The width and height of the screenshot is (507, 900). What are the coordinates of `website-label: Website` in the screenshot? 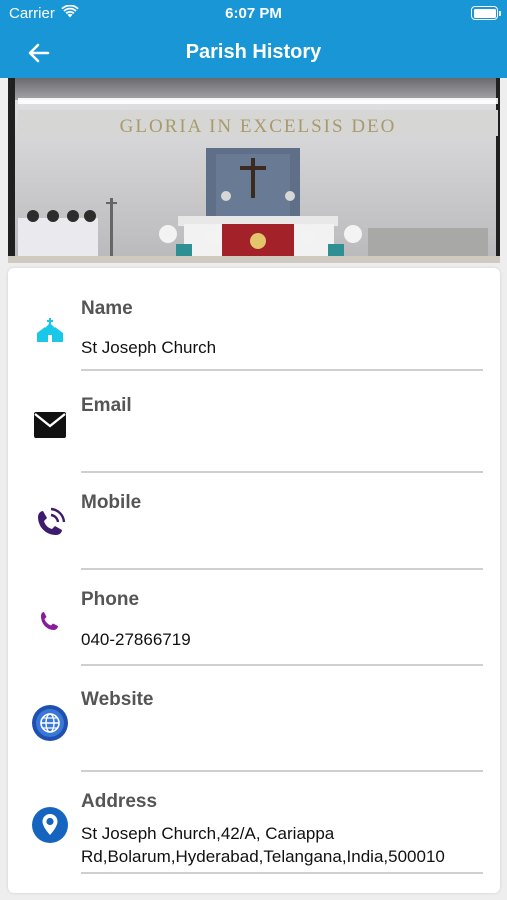 It's located at (117, 699).